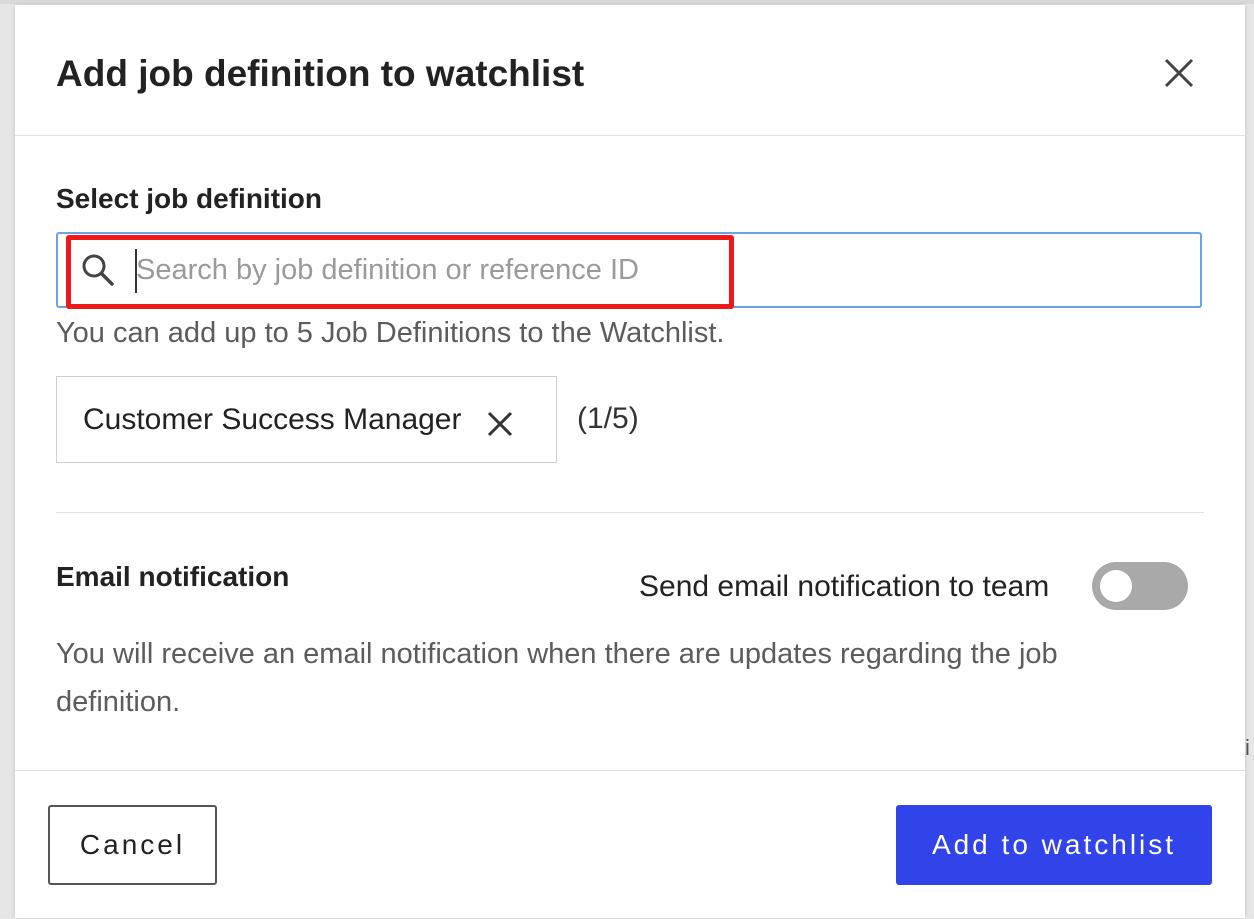 This screenshot has width=1254, height=919. I want to click on job-search-field, so click(629, 270).